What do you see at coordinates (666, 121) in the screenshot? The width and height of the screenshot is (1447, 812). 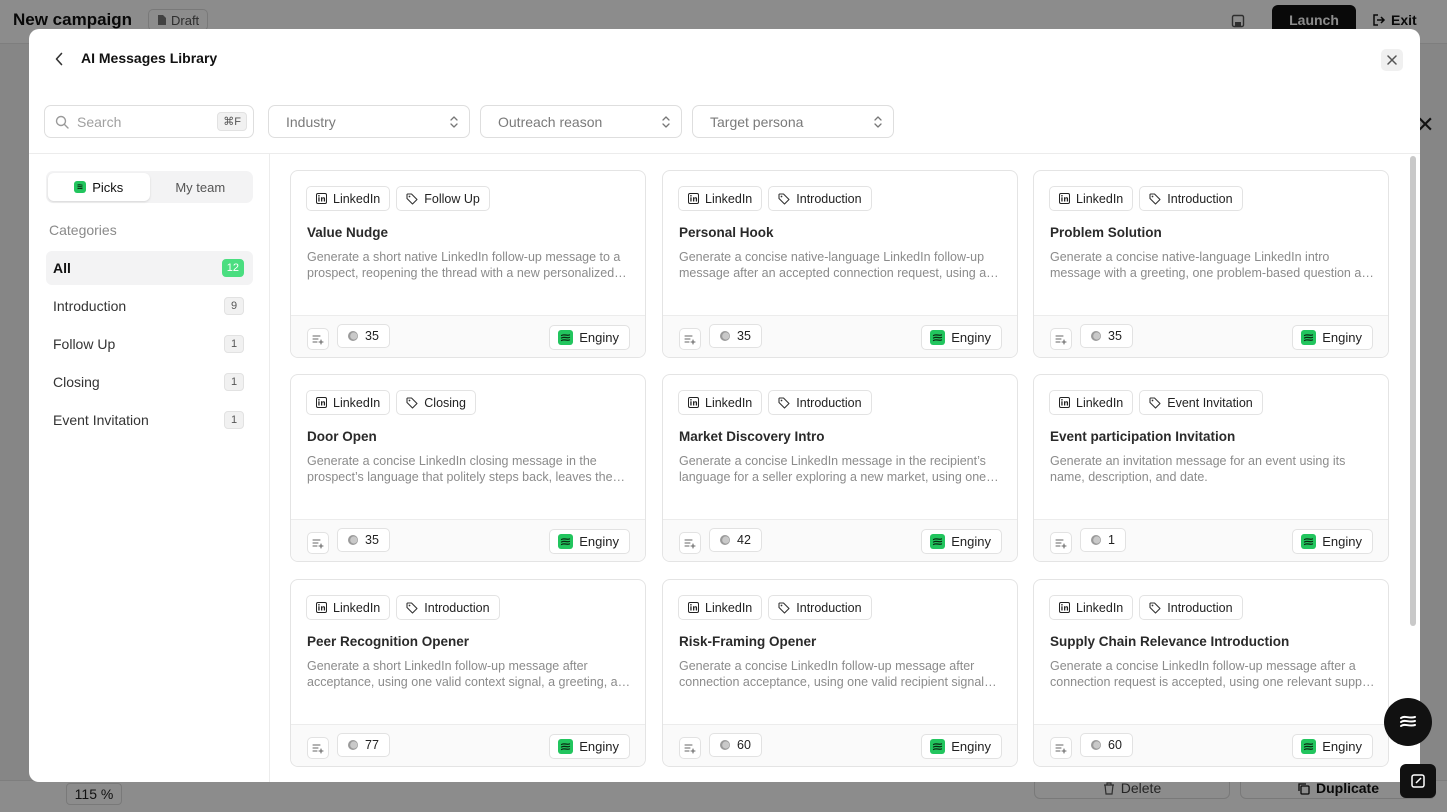 I see `chevron-up-down-icon` at bounding box center [666, 121].